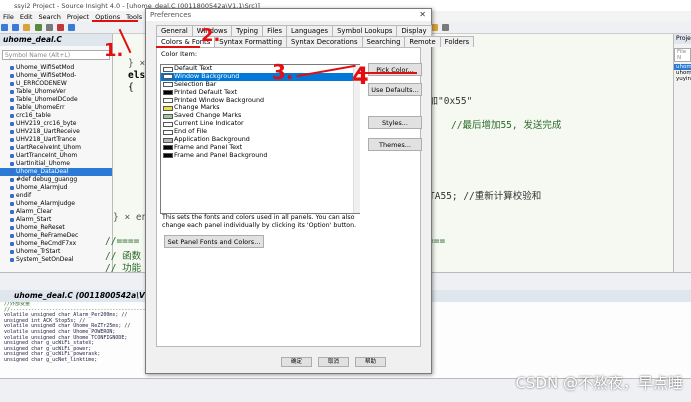  What do you see at coordinates (682, 79) in the screenshot?
I see `project-file-item: yuyin` at bounding box center [682, 79].